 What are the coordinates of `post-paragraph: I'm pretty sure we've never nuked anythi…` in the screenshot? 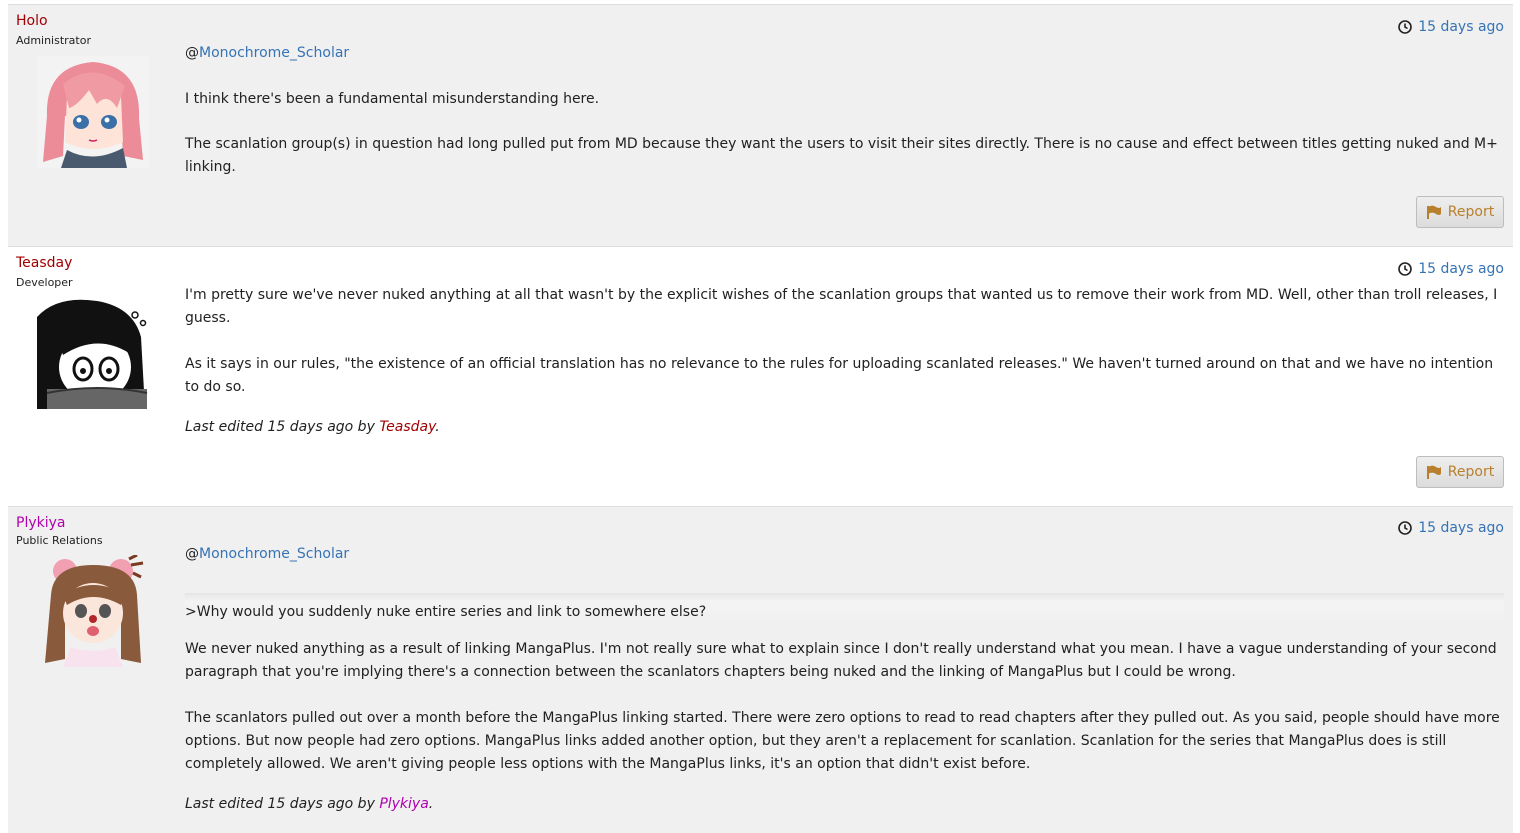 It's located at (841, 306).